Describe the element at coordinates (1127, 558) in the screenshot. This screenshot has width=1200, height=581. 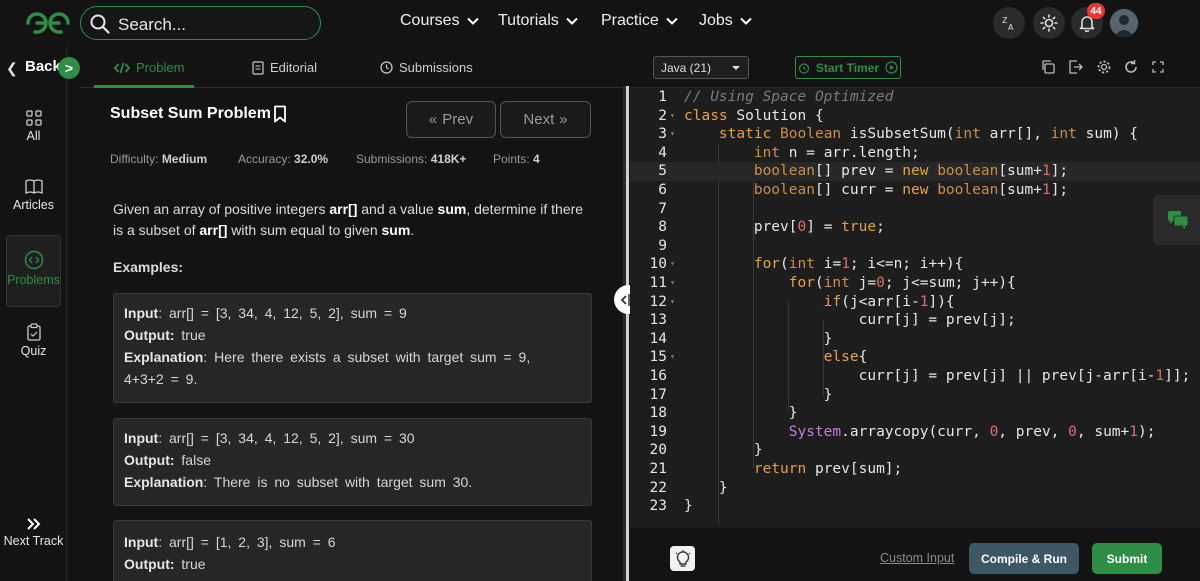
I see `submit-button: Submit` at that location.